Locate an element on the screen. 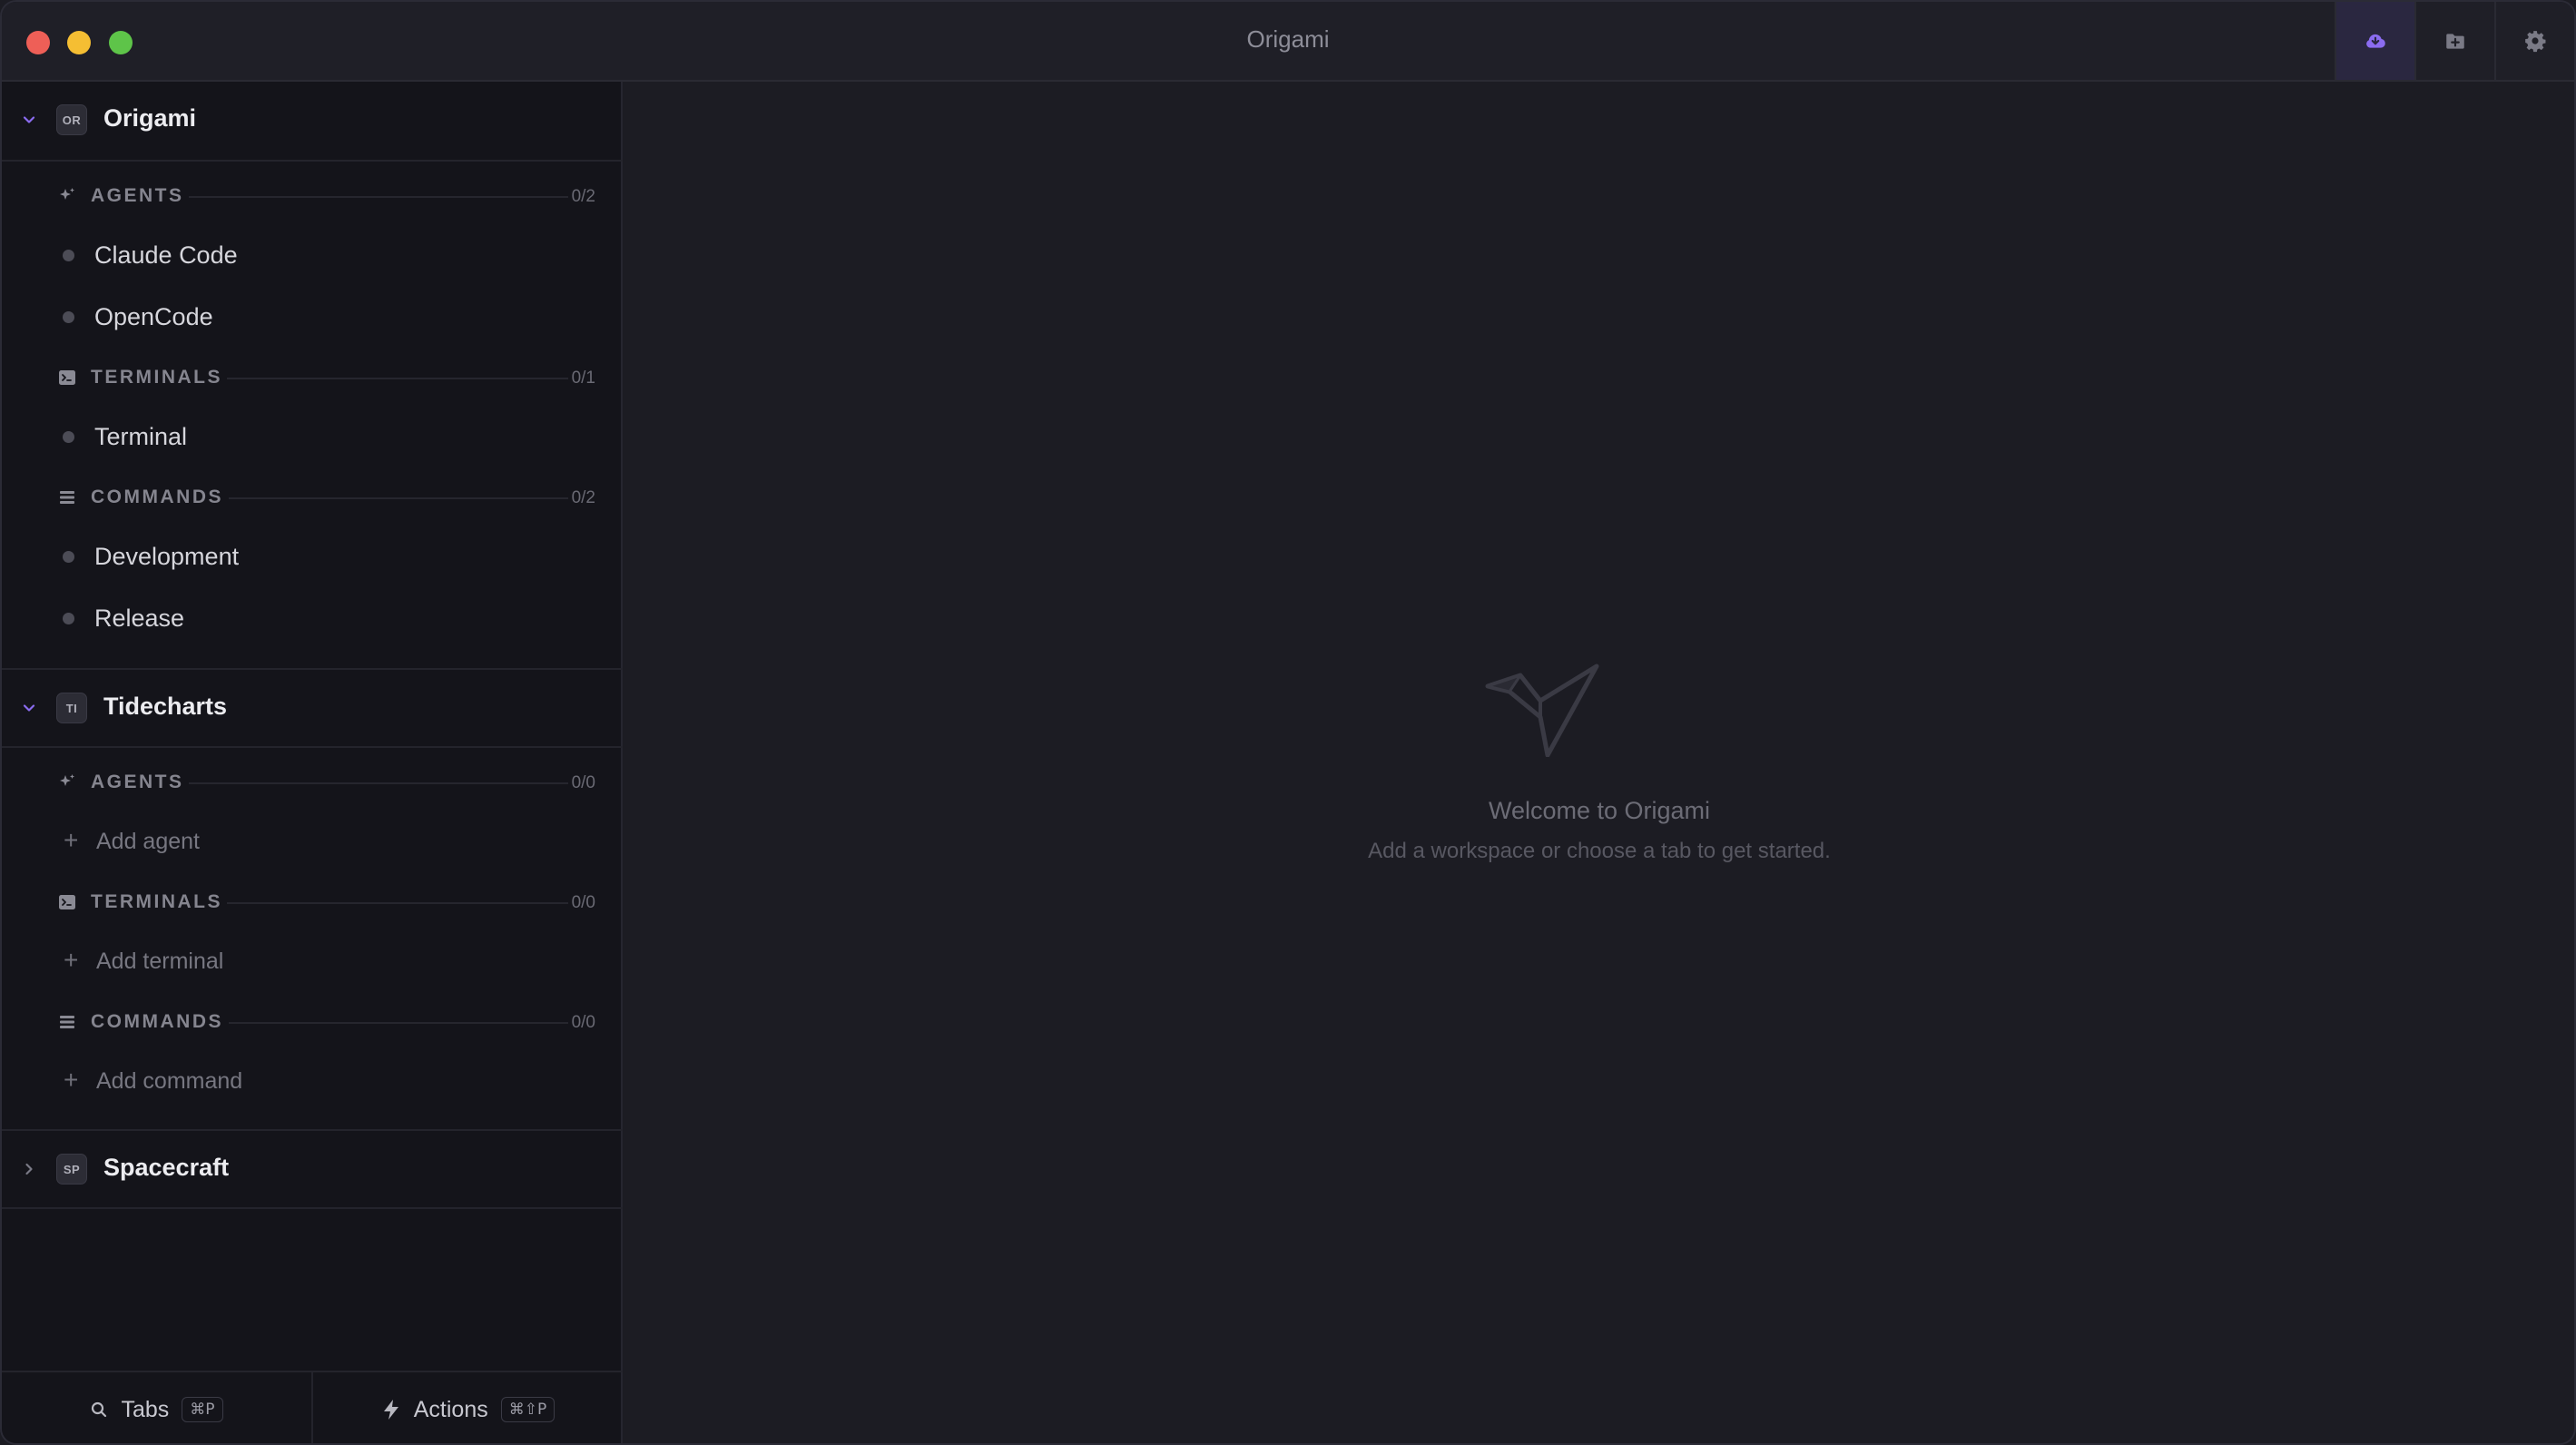 The width and height of the screenshot is (2576, 1445). title-bar: Origami is located at coordinates (1288, 42).